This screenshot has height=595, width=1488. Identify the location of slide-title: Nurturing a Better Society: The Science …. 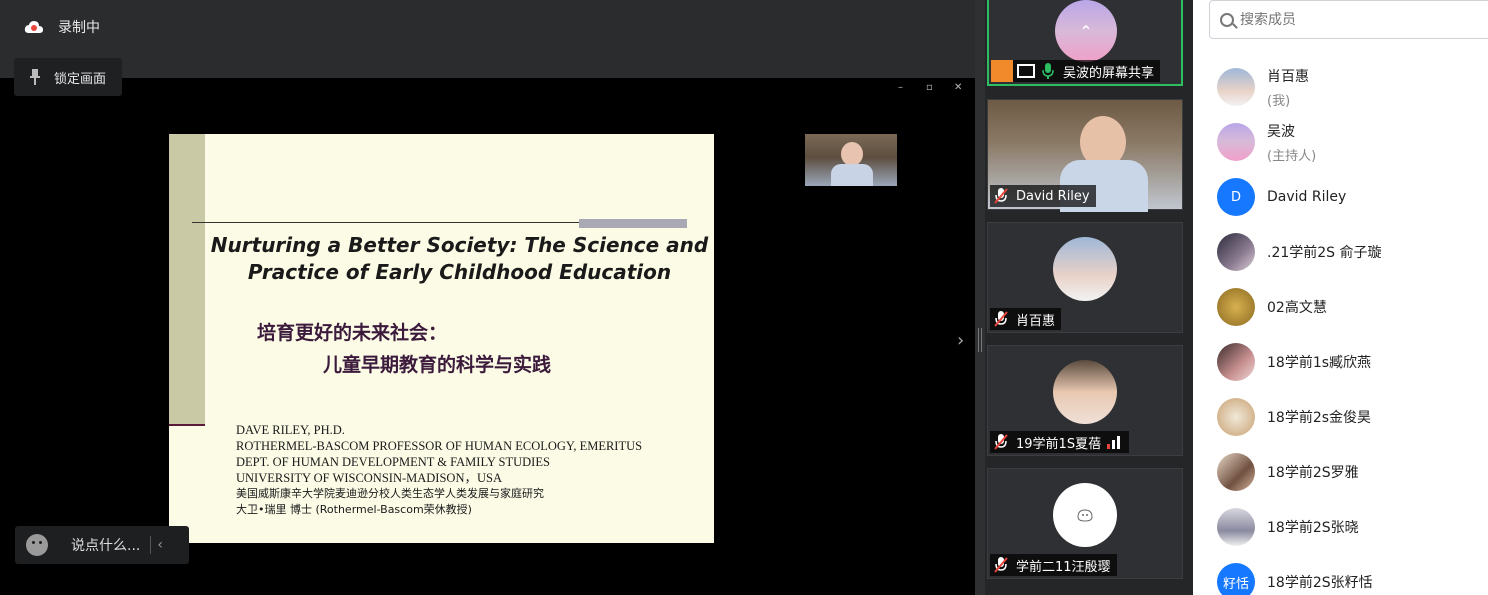
(459, 259).